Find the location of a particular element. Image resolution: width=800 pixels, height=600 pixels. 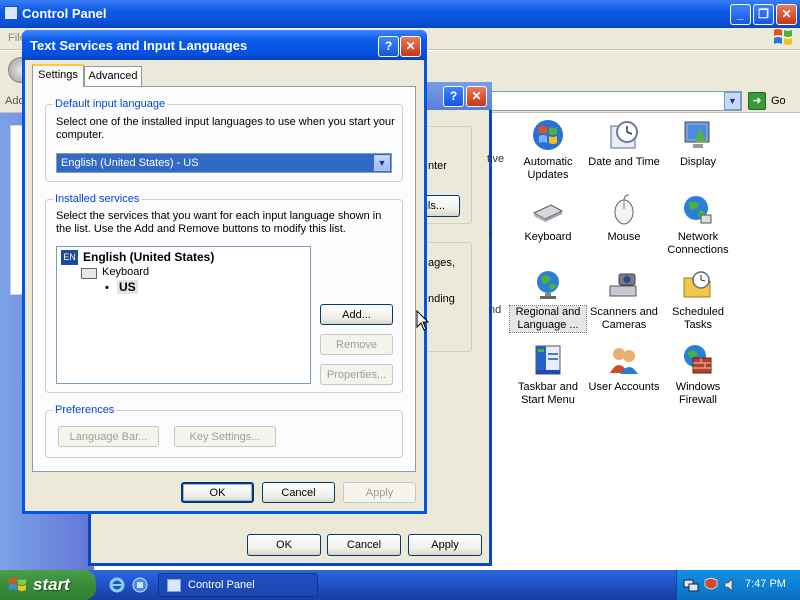

partial-text: tive is located at coordinates (496, 159).